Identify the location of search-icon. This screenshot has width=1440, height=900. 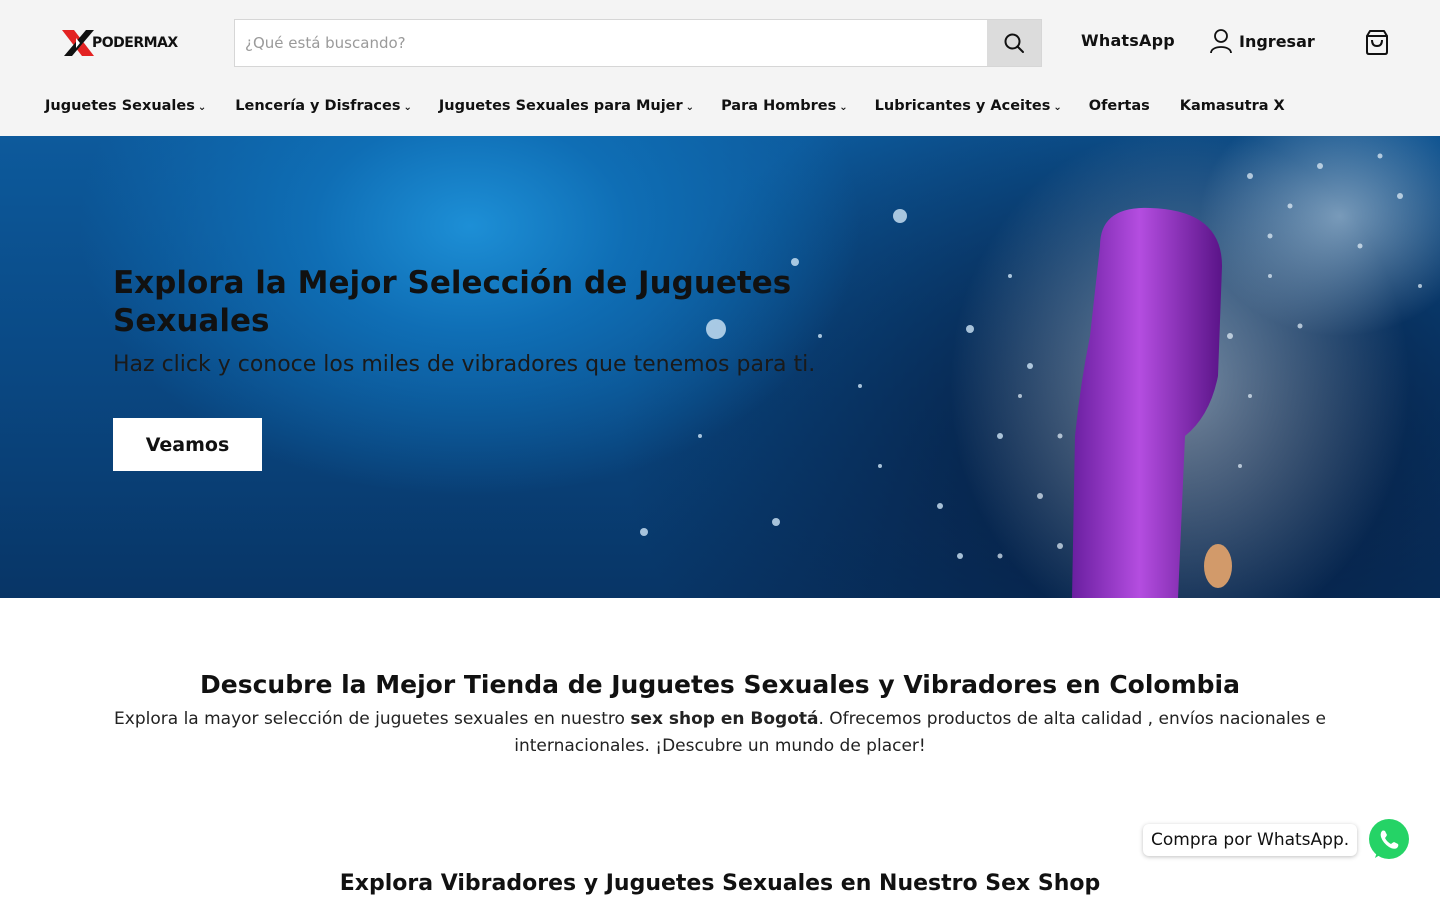
(1014, 43).